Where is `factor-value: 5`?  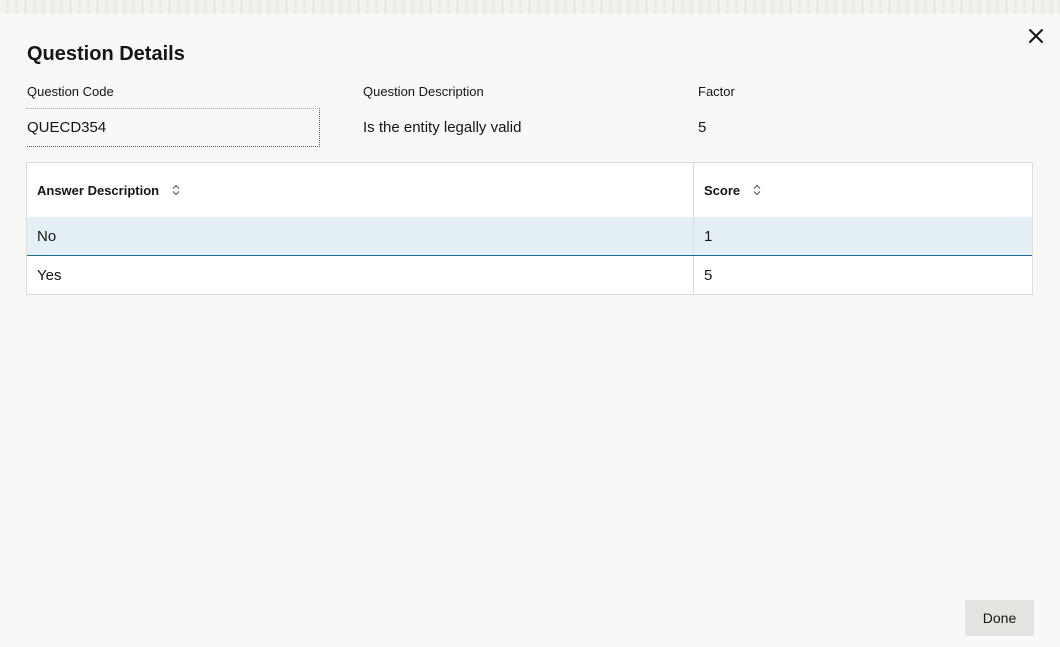 factor-value: 5 is located at coordinates (702, 127).